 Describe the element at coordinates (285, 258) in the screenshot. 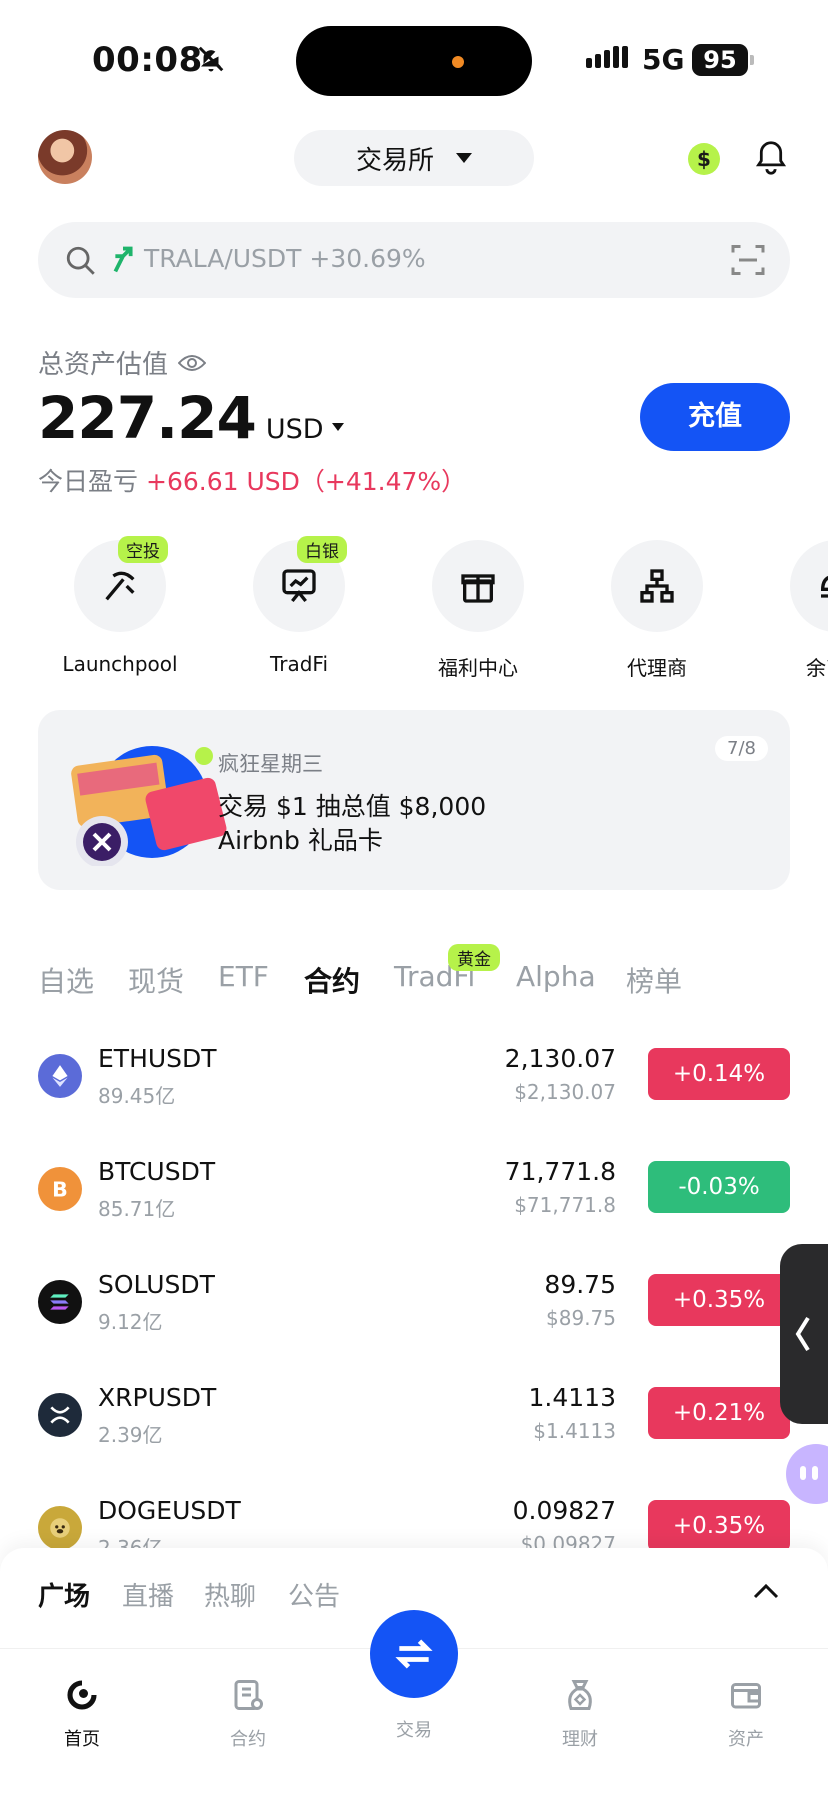

I see `search-trending-text: TRALA/USDT +30.69%` at that location.